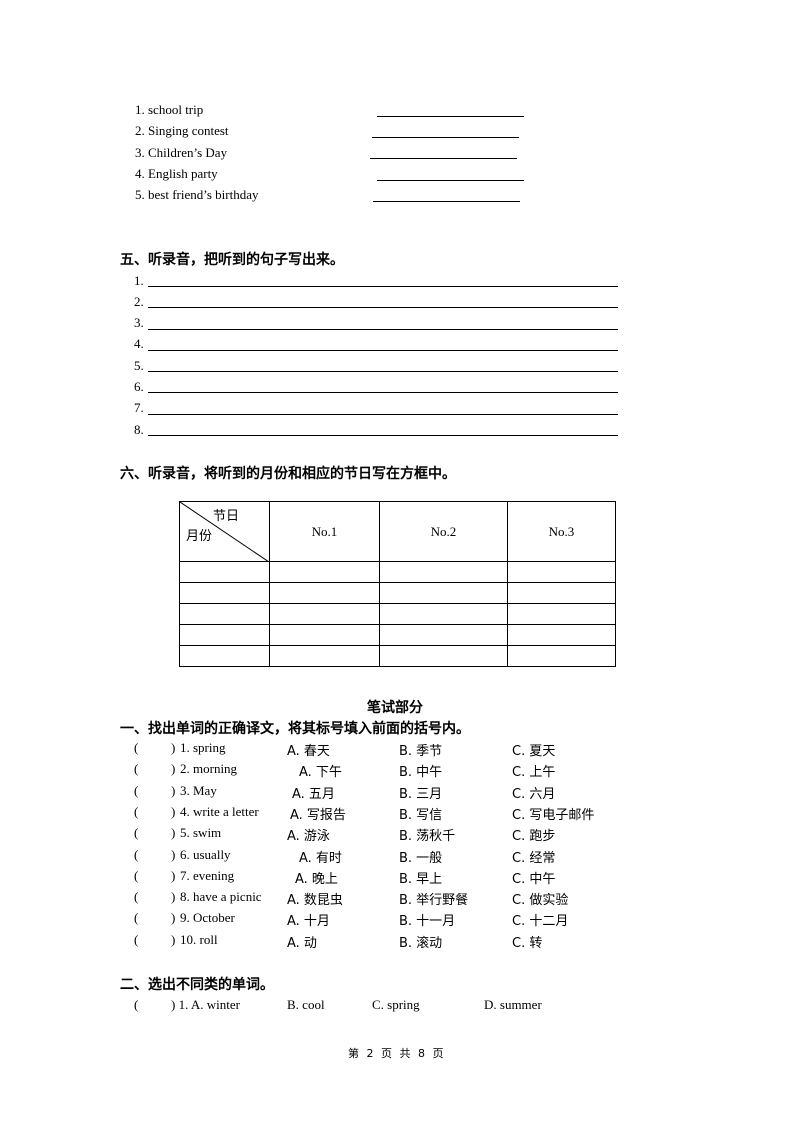 This screenshot has width=794, height=1123. I want to click on table-header-row: 节日 月份 No.1 No.2 No.3, so click(397, 531).